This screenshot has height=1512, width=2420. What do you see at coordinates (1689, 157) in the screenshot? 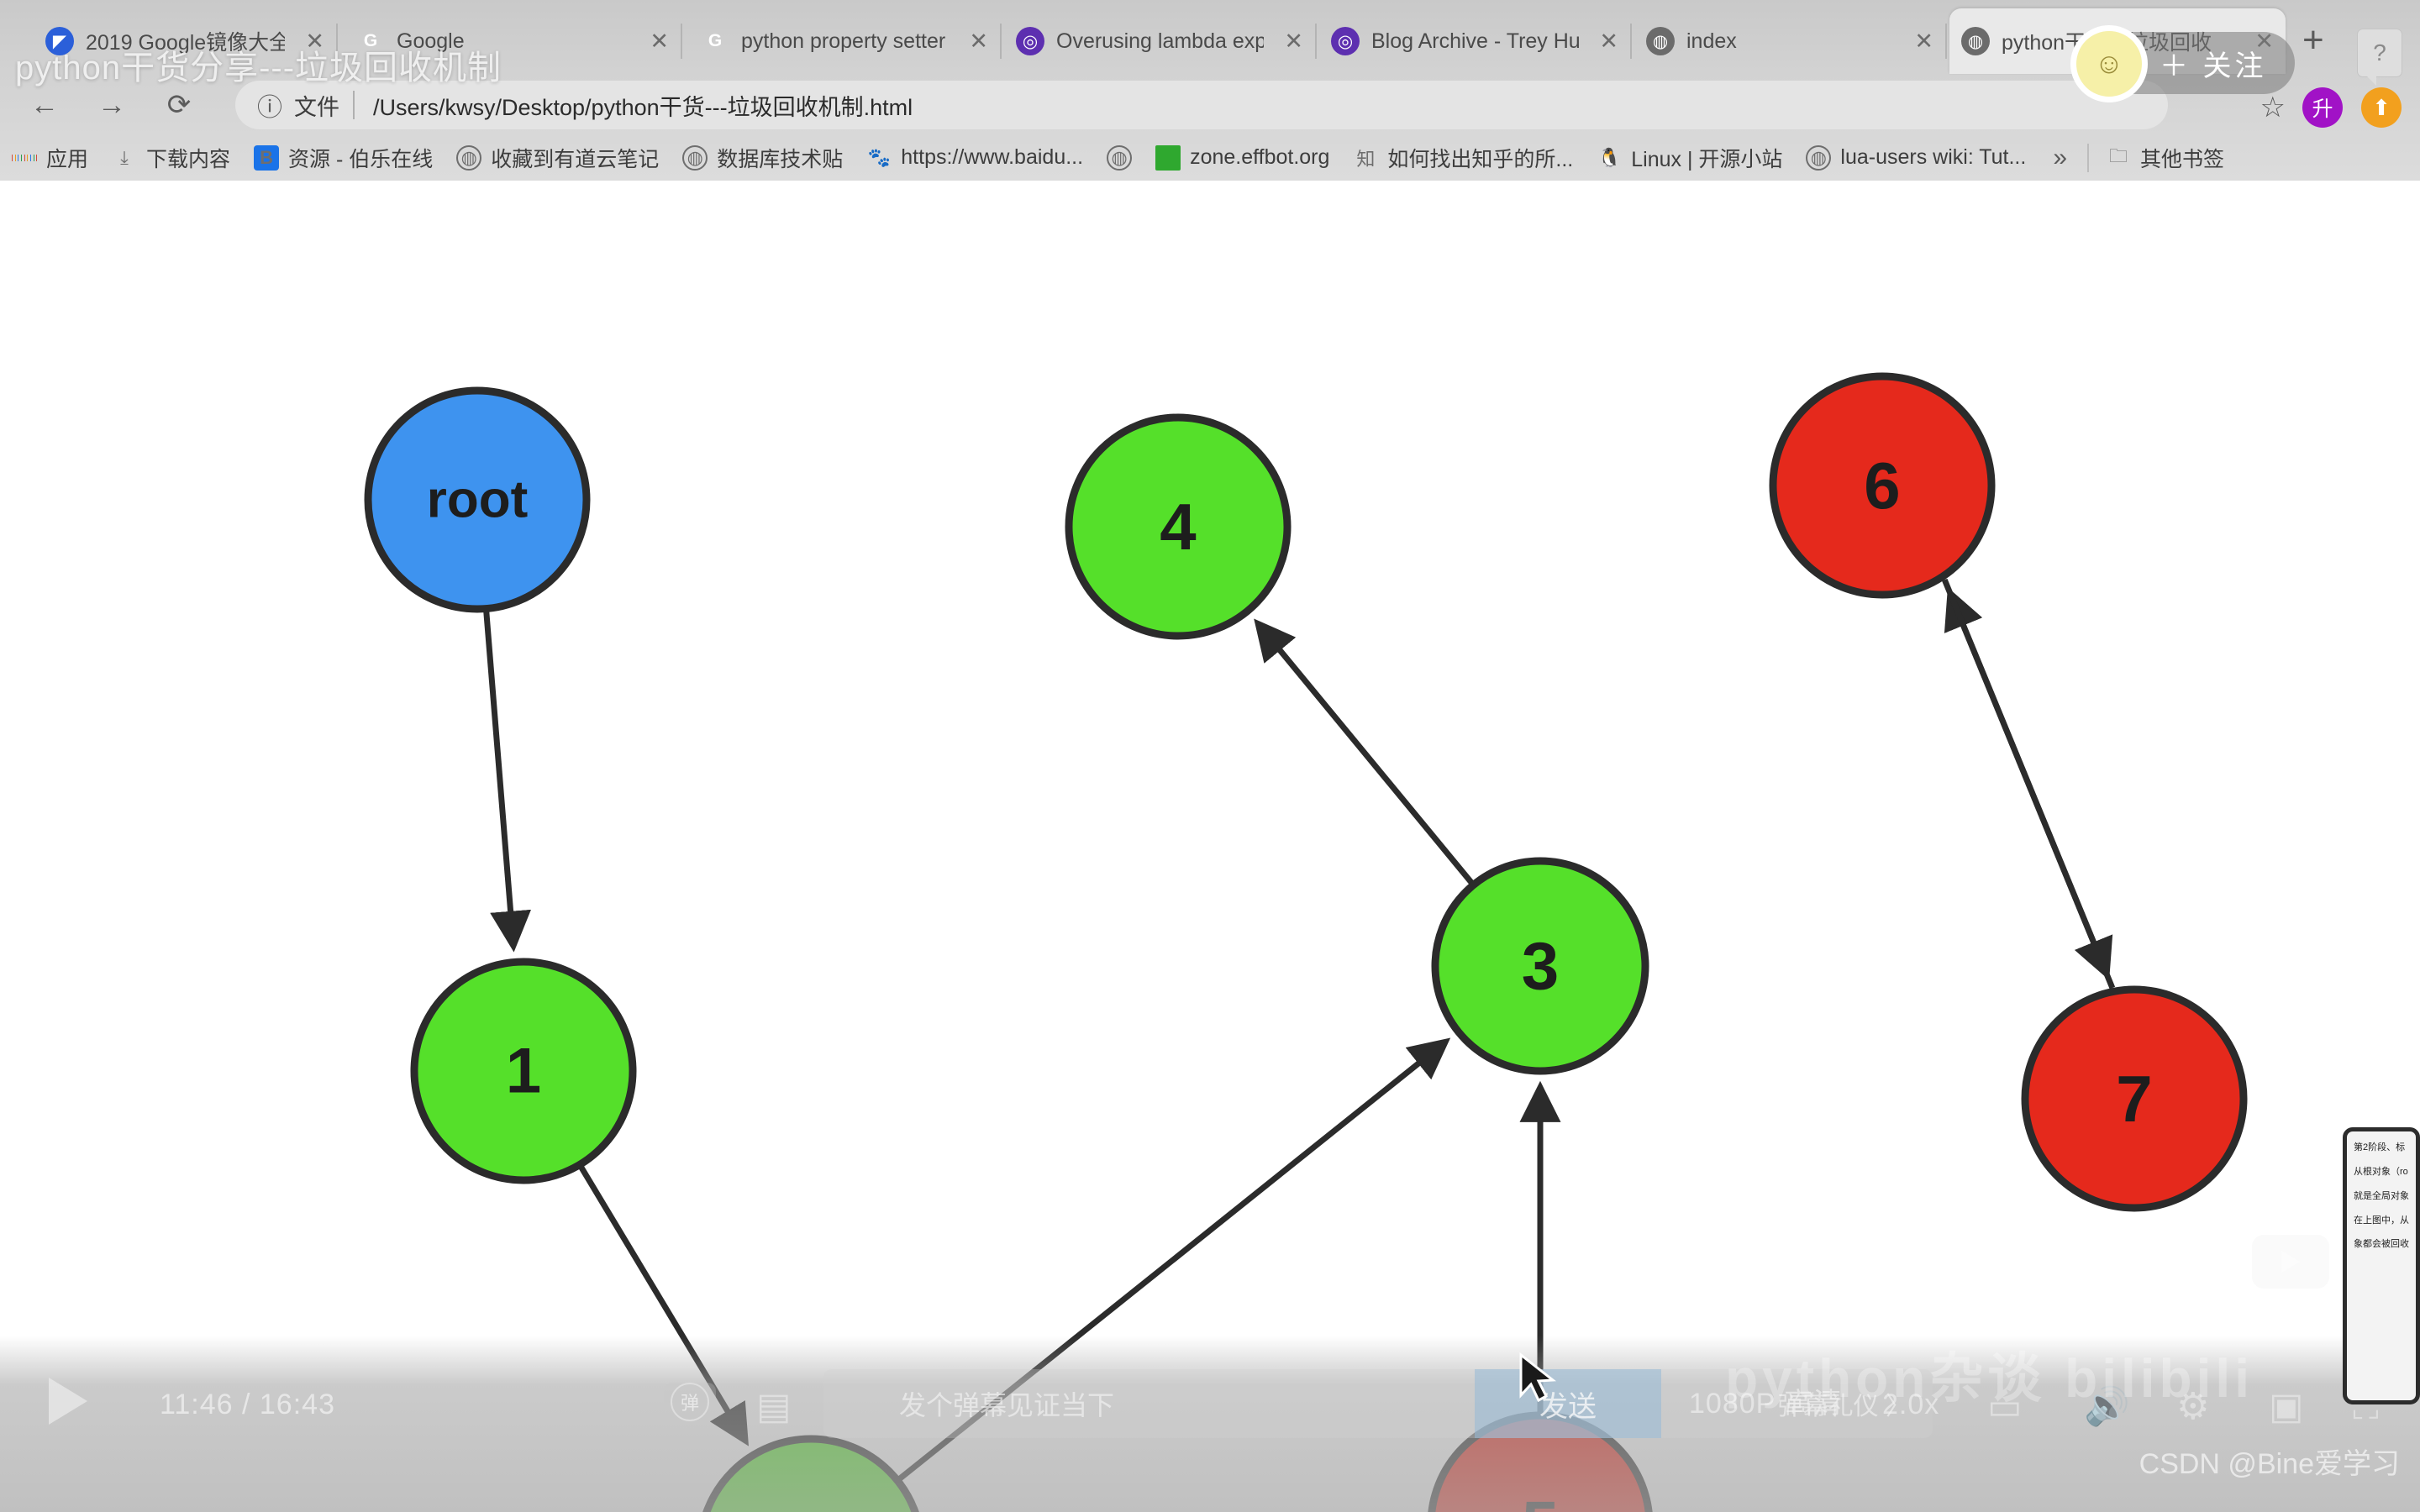
I see `bookmark-item: 🐧 Linux | 开源小站` at bounding box center [1689, 157].